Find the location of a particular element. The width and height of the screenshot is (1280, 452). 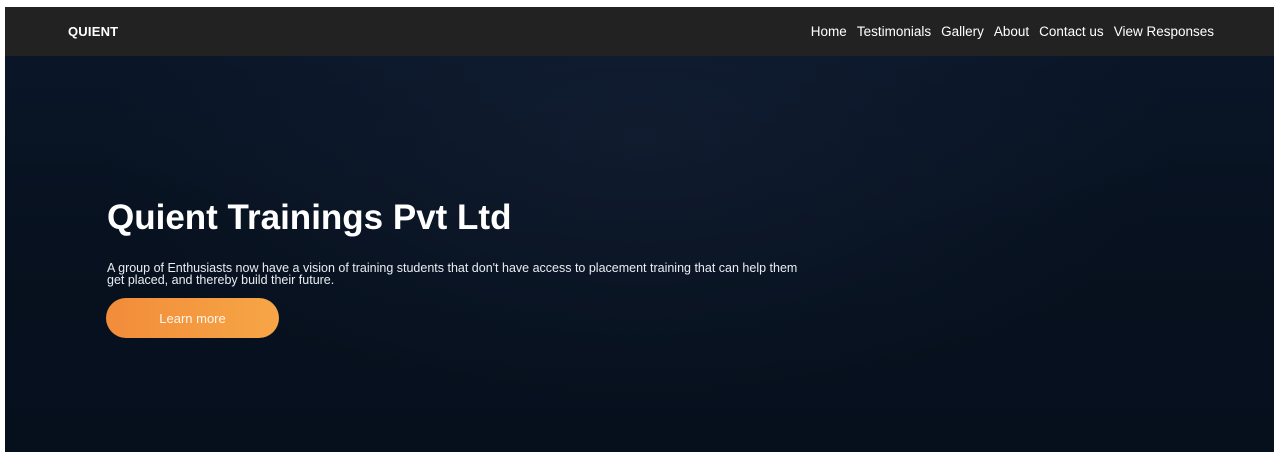

nav-link-gallery: Gallery is located at coordinates (962, 31).